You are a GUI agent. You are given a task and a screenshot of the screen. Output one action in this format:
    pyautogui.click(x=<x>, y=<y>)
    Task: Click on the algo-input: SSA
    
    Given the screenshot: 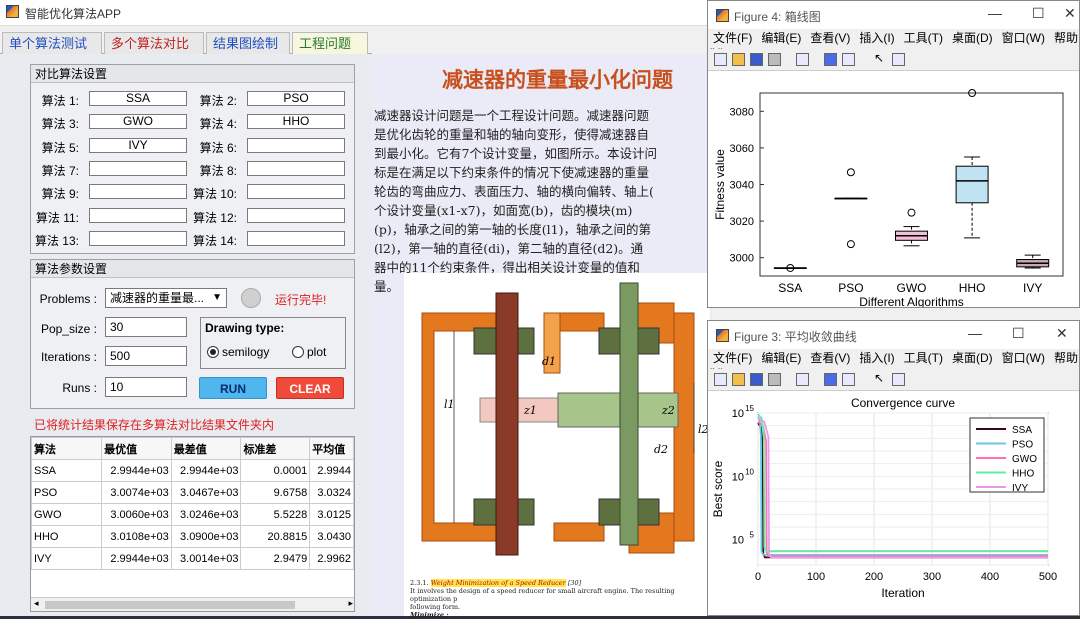 What is the action you would take?
    pyautogui.click(x=138, y=98)
    